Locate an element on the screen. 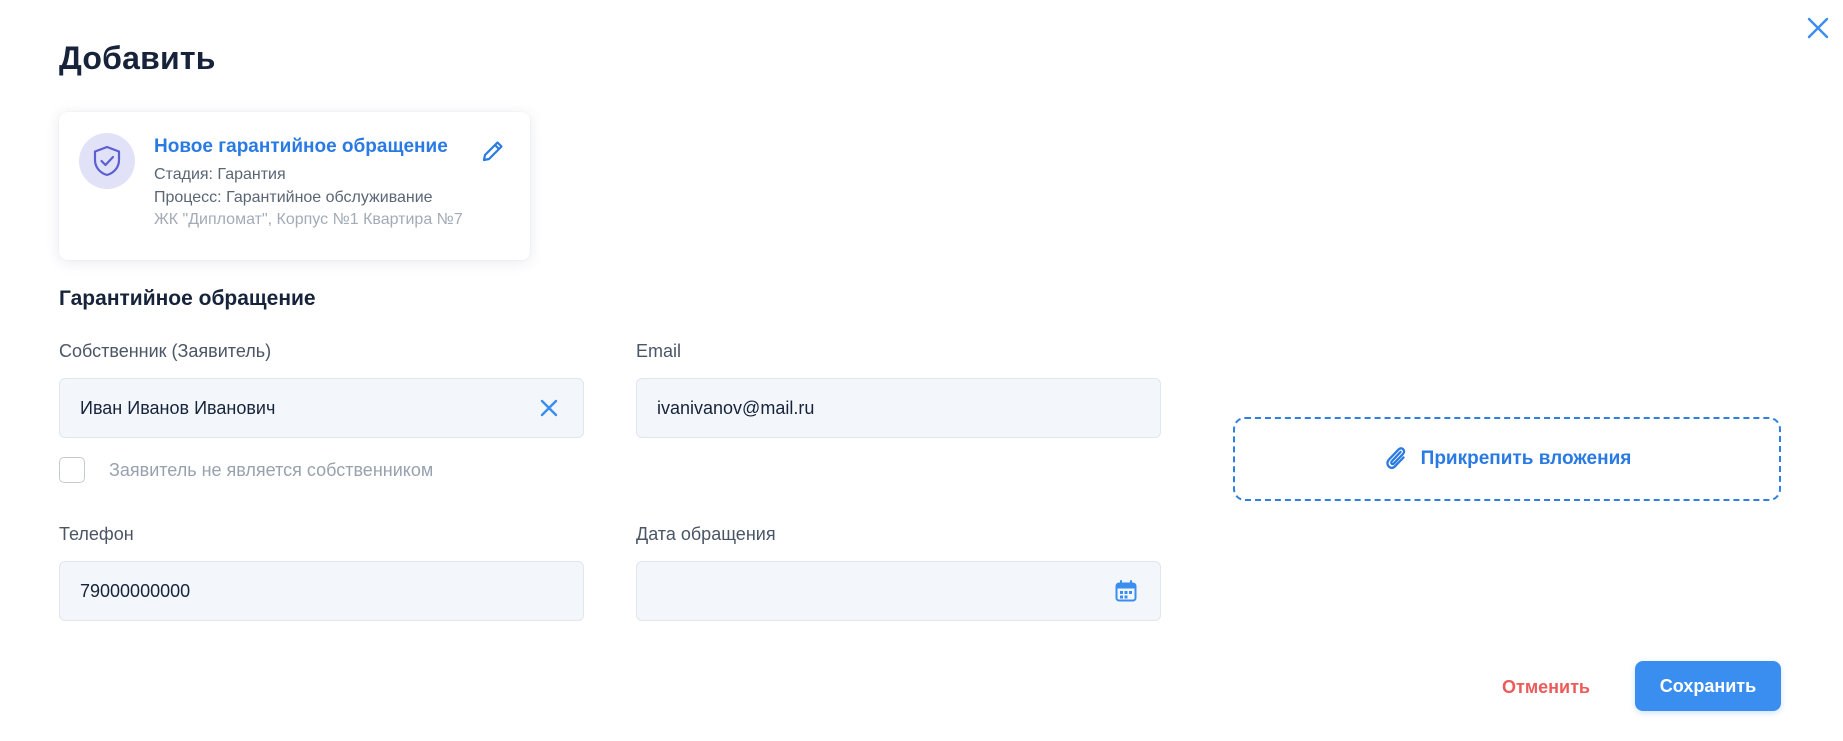 This screenshot has width=1843, height=741. card-stage: Стадия: Гарантия is located at coordinates (220, 174).